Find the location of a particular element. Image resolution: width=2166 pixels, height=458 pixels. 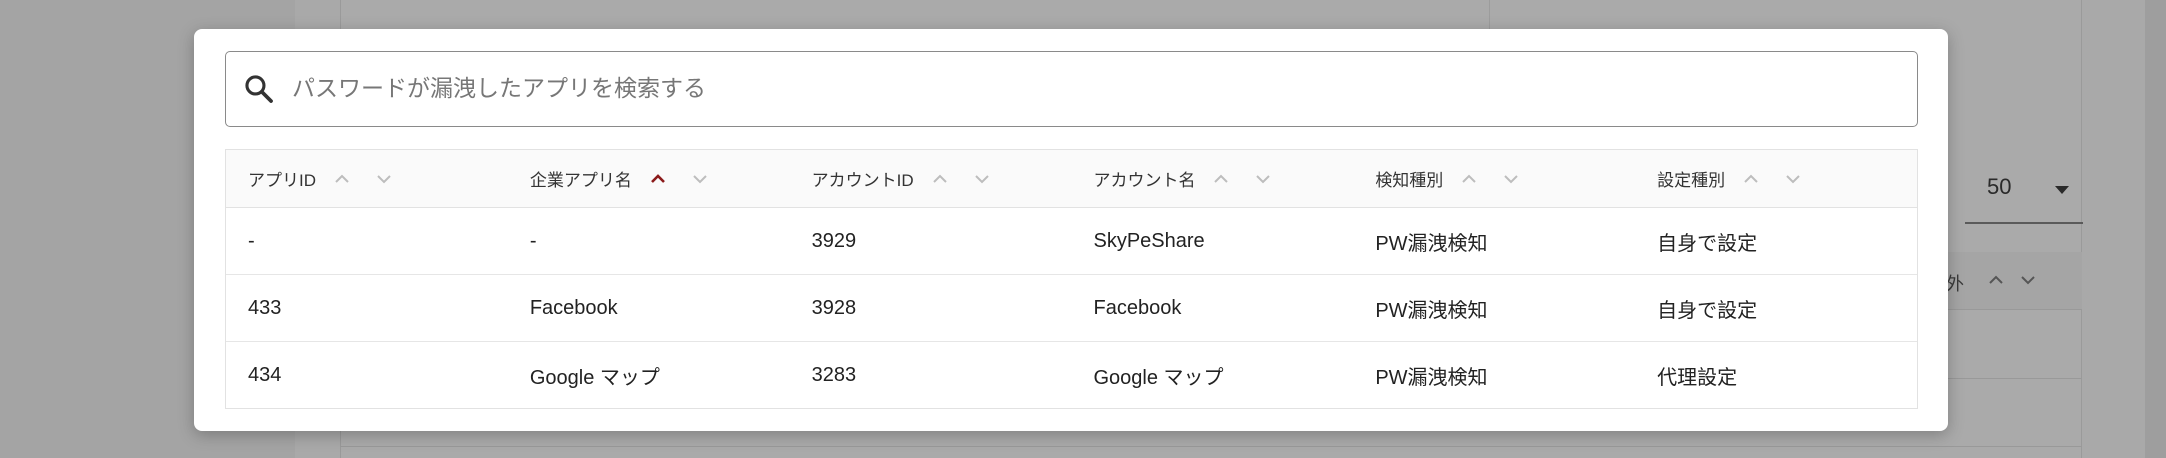

column-header-label: 検知種別 is located at coordinates (1409, 180).